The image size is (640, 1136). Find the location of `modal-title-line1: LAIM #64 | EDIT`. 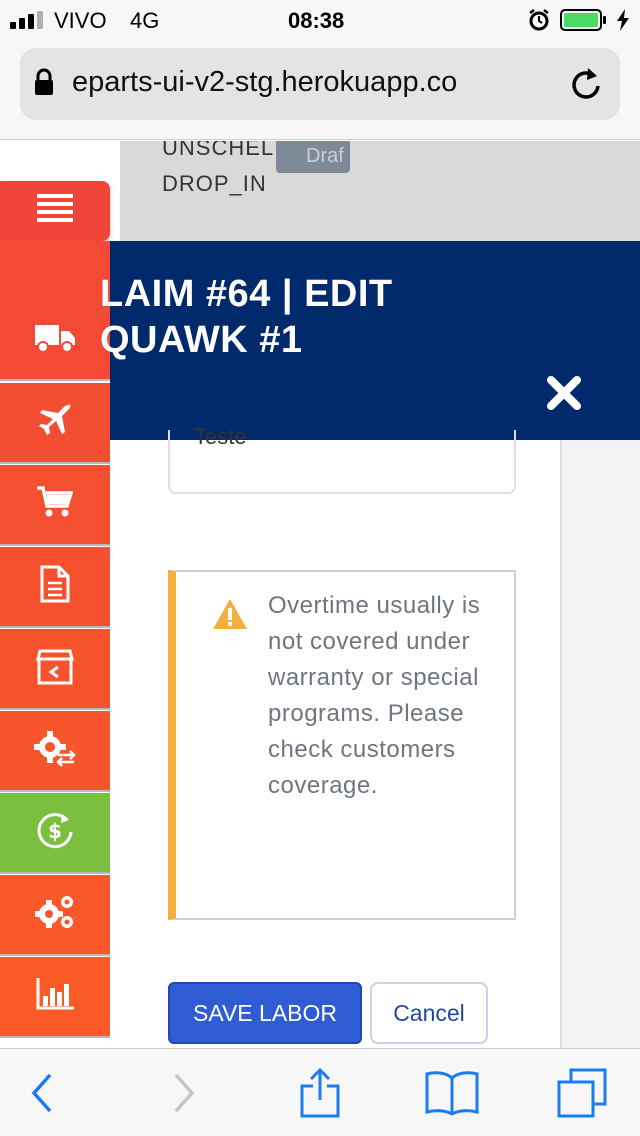

modal-title-line1: LAIM #64 | EDIT is located at coordinates (246, 294).